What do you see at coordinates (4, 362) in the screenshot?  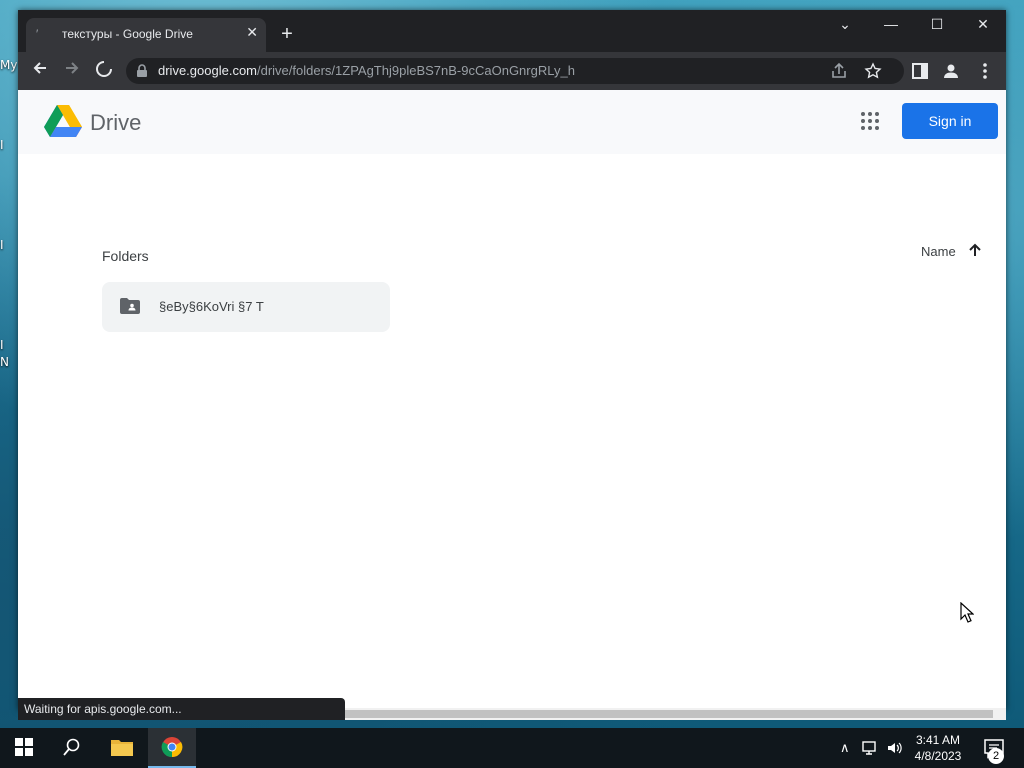 I see `desktop-icon-label: N` at bounding box center [4, 362].